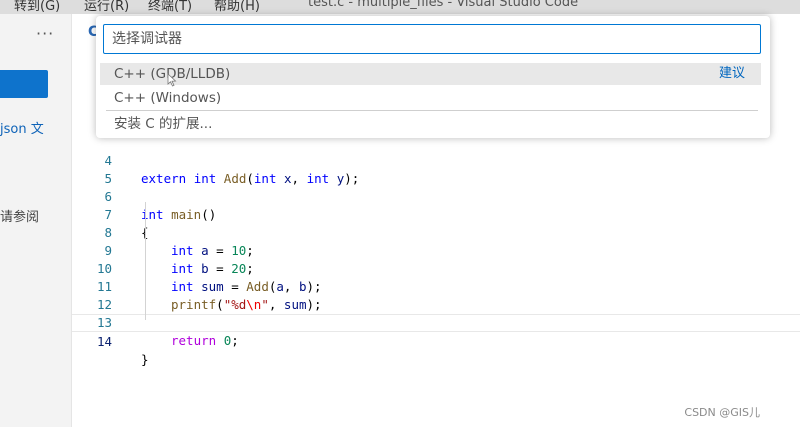 The width and height of the screenshot is (800, 427). Describe the element at coordinates (24, 84) in the screenshot. I see `sidebar-primary-button` at that location.